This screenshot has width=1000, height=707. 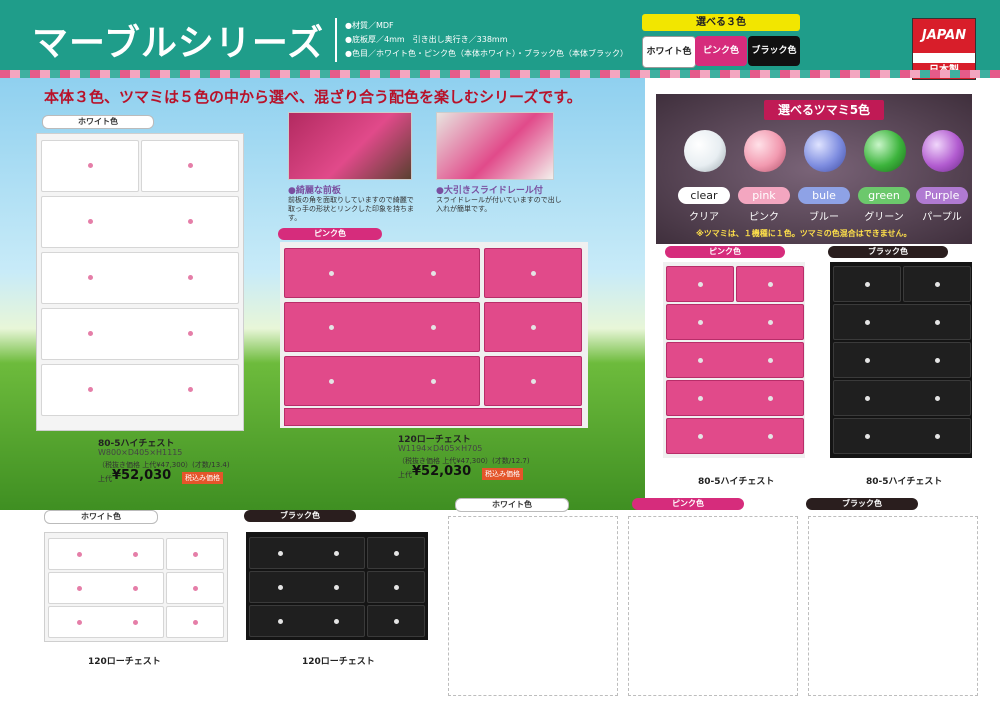 What do you see at coordinates (495, 146) in the screenshot?
I see `feature-photo-rail` at bounding box center [495, 146].